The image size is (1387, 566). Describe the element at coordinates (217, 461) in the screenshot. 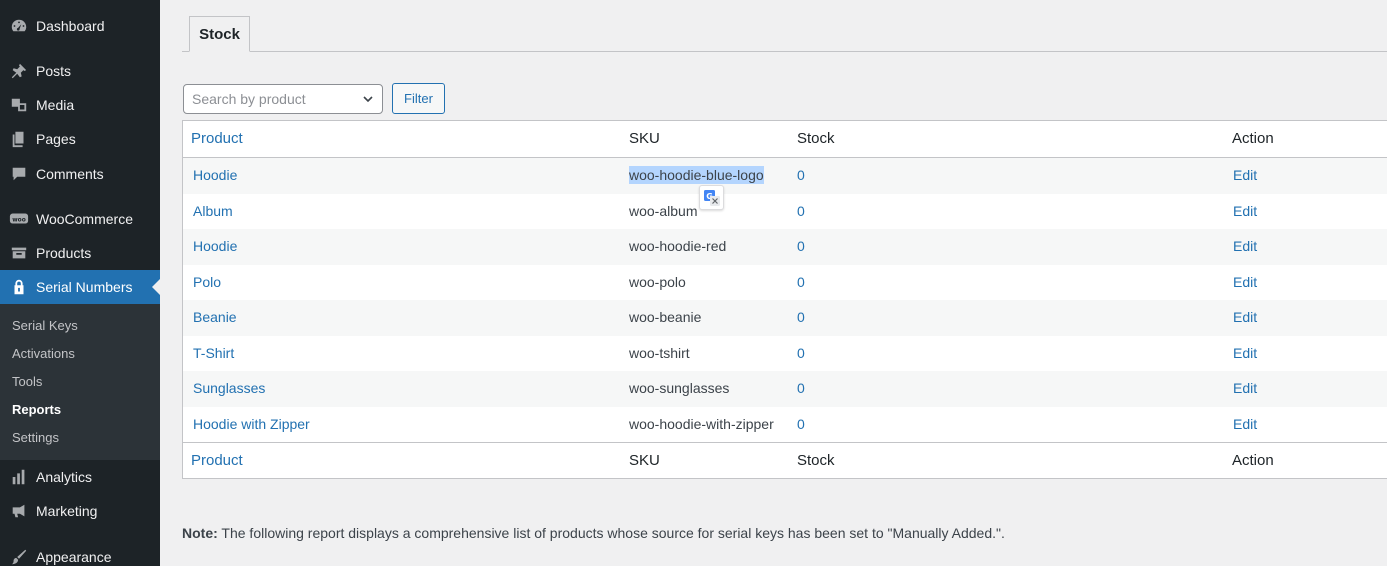

I see `column-footer-product: Product` at that location.